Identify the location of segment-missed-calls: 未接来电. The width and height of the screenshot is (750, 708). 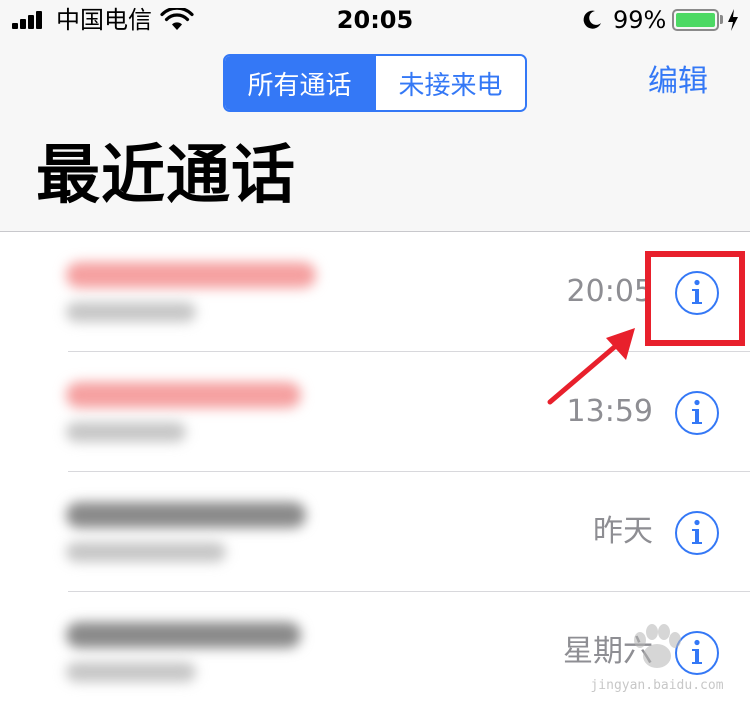
(449, 83).